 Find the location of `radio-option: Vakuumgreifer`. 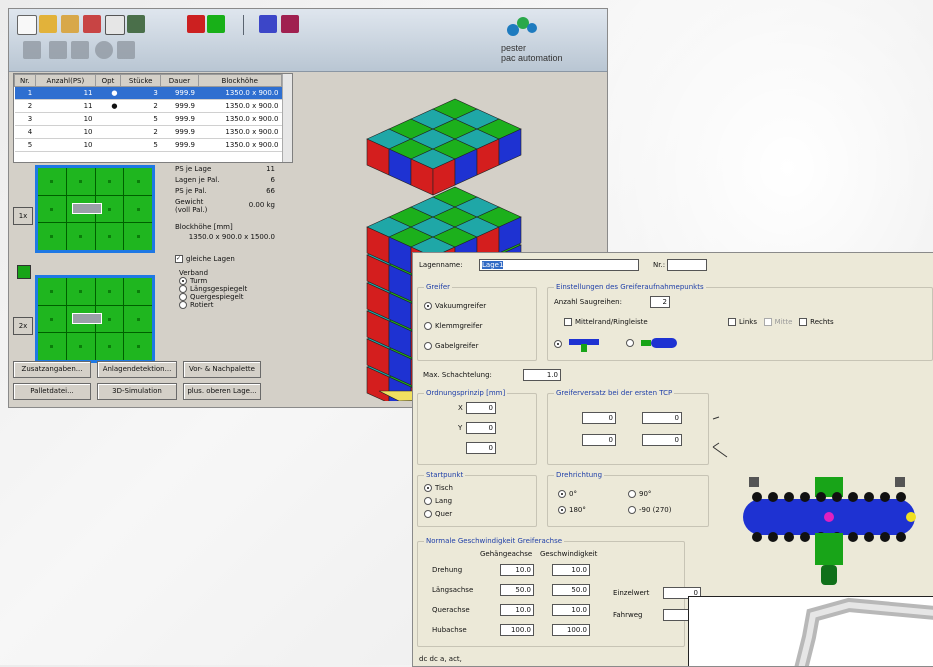

radio-option: Vakuumgreifer is located at coordinates (455, 306).